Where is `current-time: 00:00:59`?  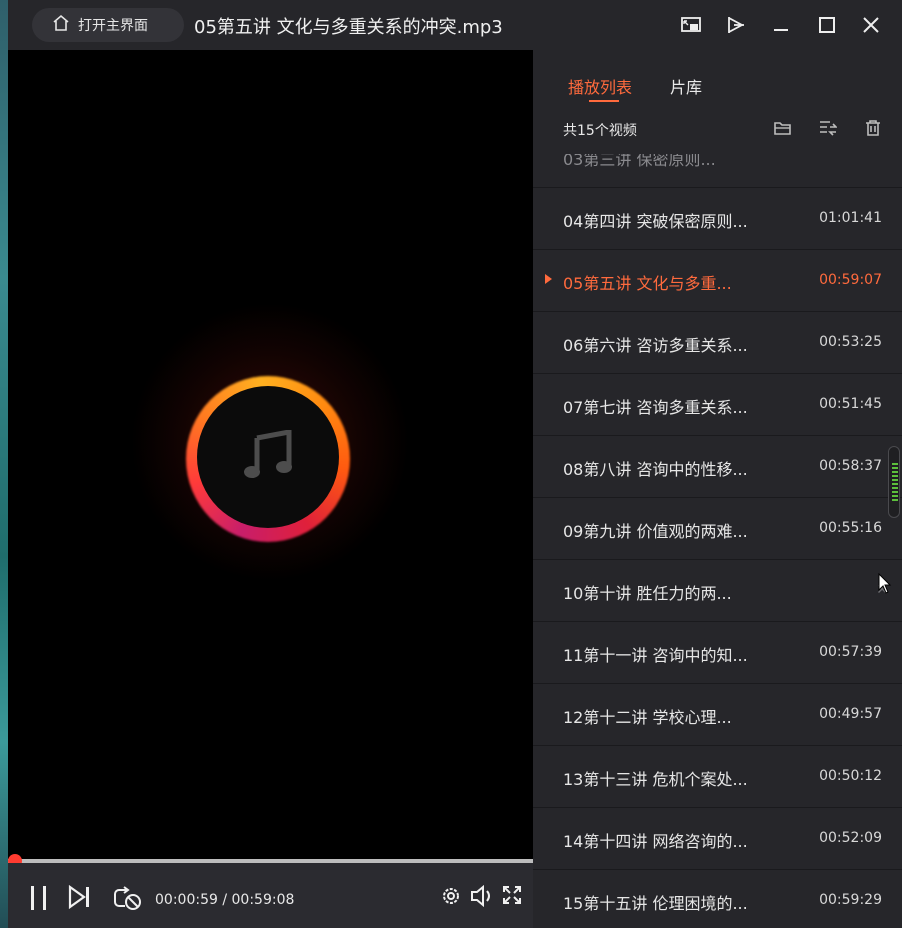
current-time: 00:00:59 is located at coordinates (186, 900).